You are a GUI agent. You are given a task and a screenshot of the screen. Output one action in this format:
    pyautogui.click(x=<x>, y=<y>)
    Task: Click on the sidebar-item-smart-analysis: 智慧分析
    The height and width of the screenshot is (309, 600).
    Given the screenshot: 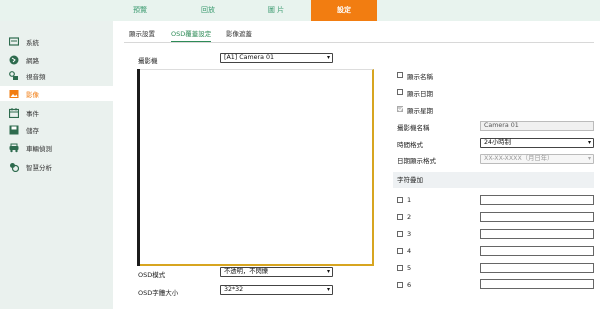 What is the action you would take?
    pyautogui.click(x=56, y=166)
    